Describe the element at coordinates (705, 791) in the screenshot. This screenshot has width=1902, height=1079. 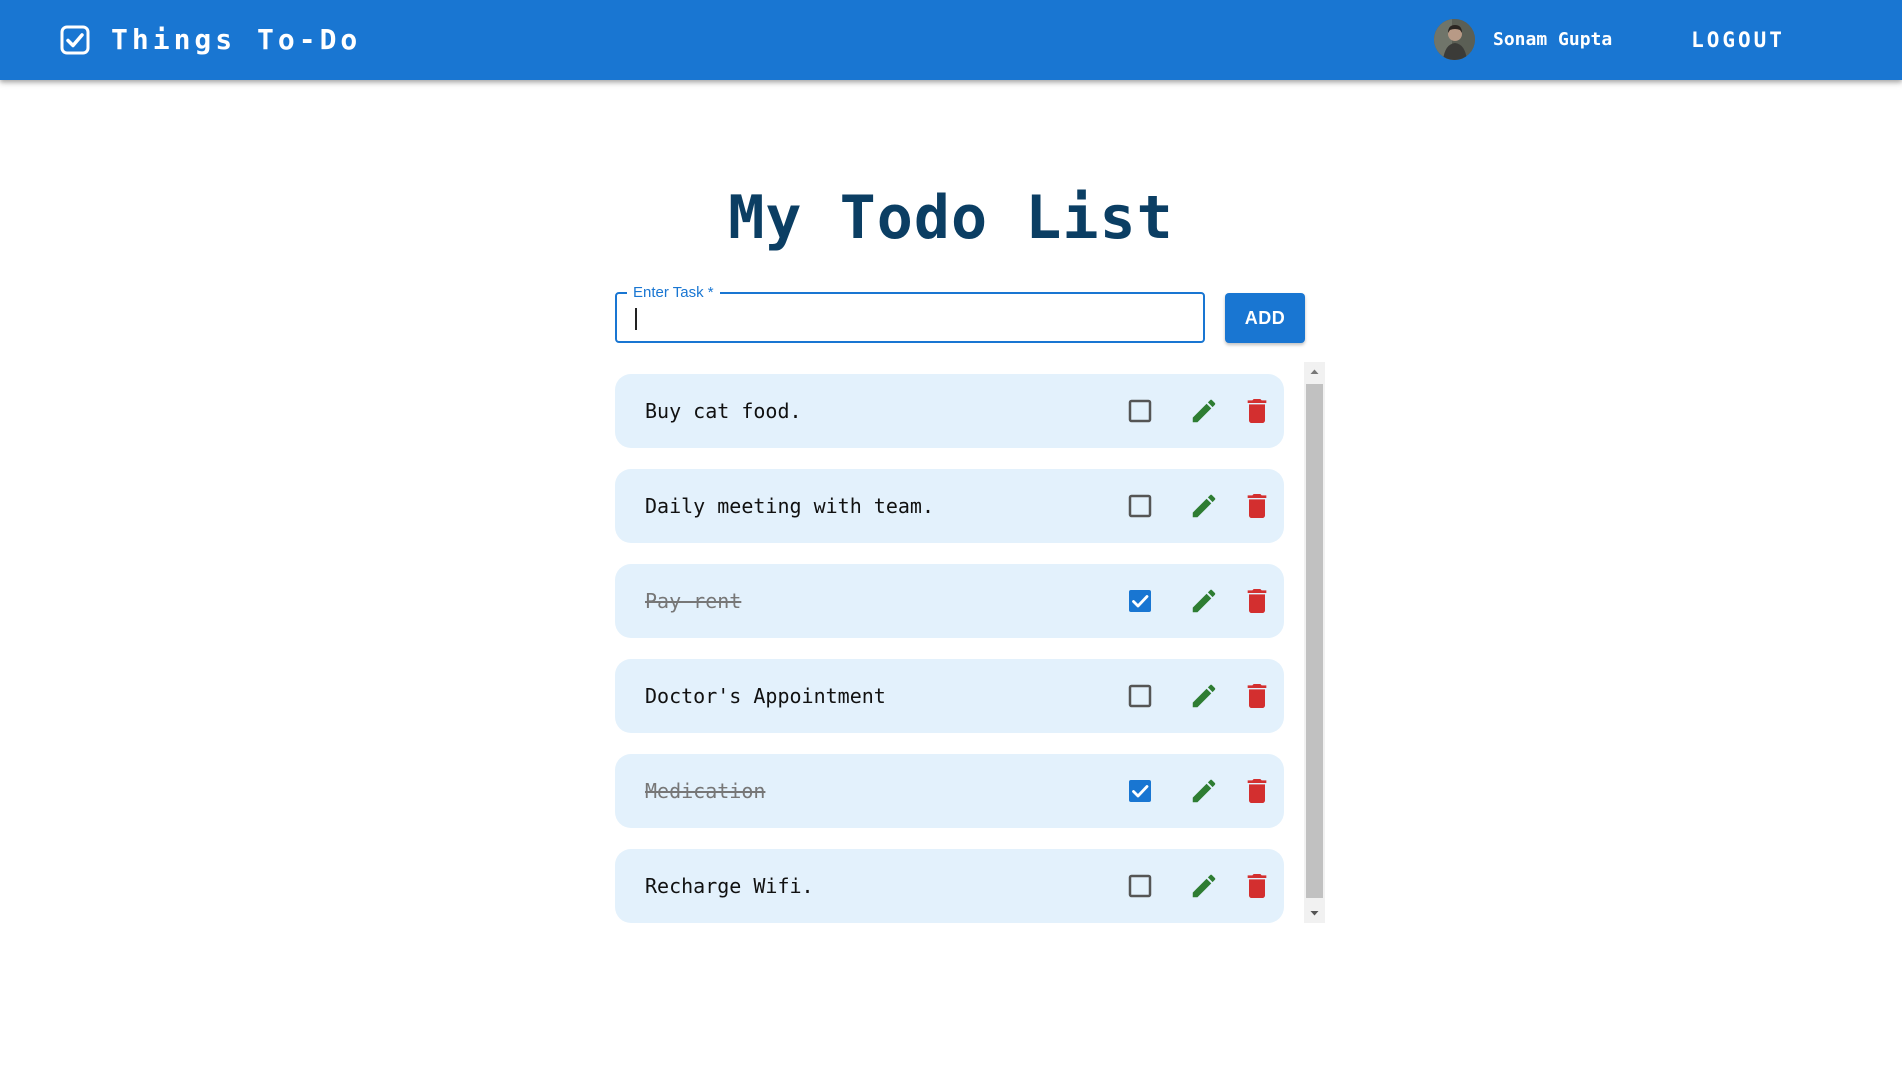
I see `todo-text: Medication` at that location.